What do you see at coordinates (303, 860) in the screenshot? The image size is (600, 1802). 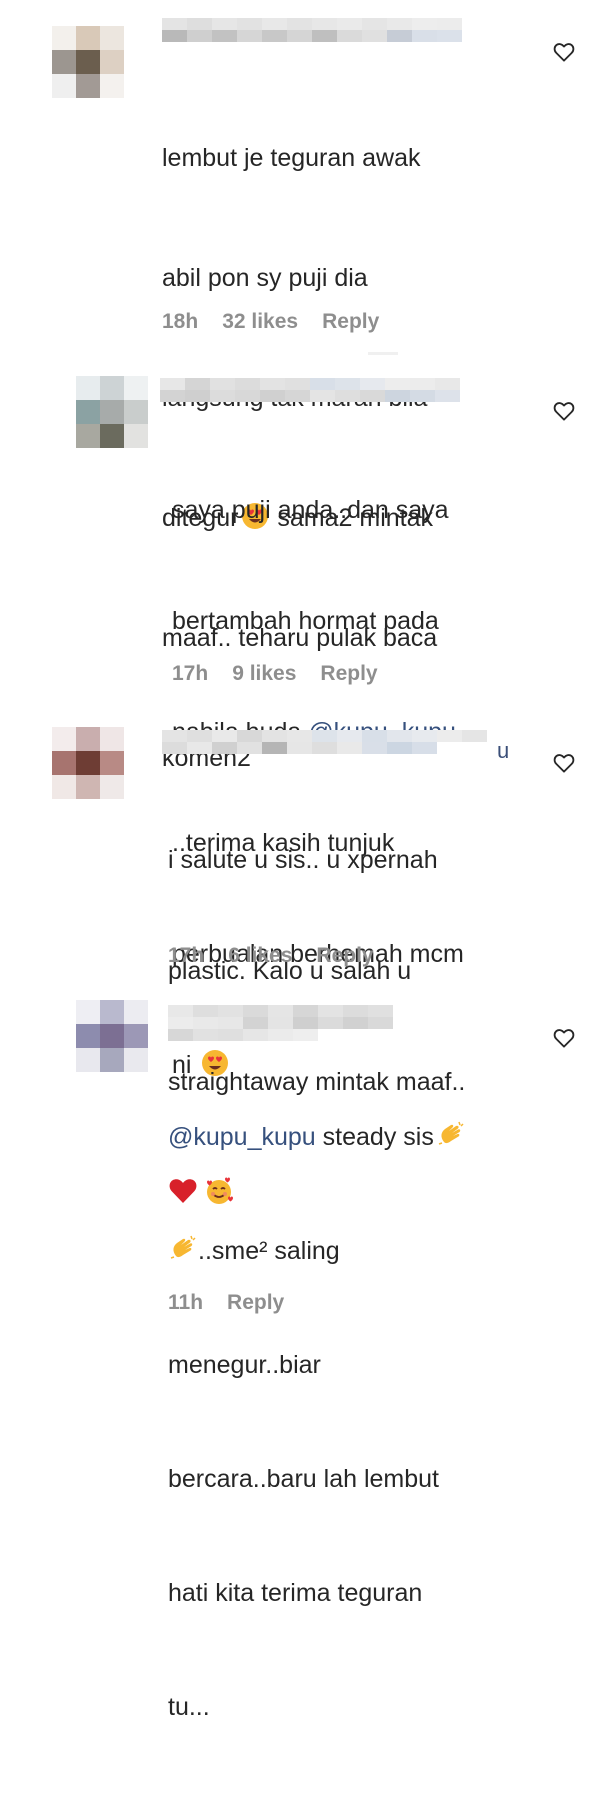 I see `comment-line: i salute u sis.. u xpernah` at bounding box center [303, 860].